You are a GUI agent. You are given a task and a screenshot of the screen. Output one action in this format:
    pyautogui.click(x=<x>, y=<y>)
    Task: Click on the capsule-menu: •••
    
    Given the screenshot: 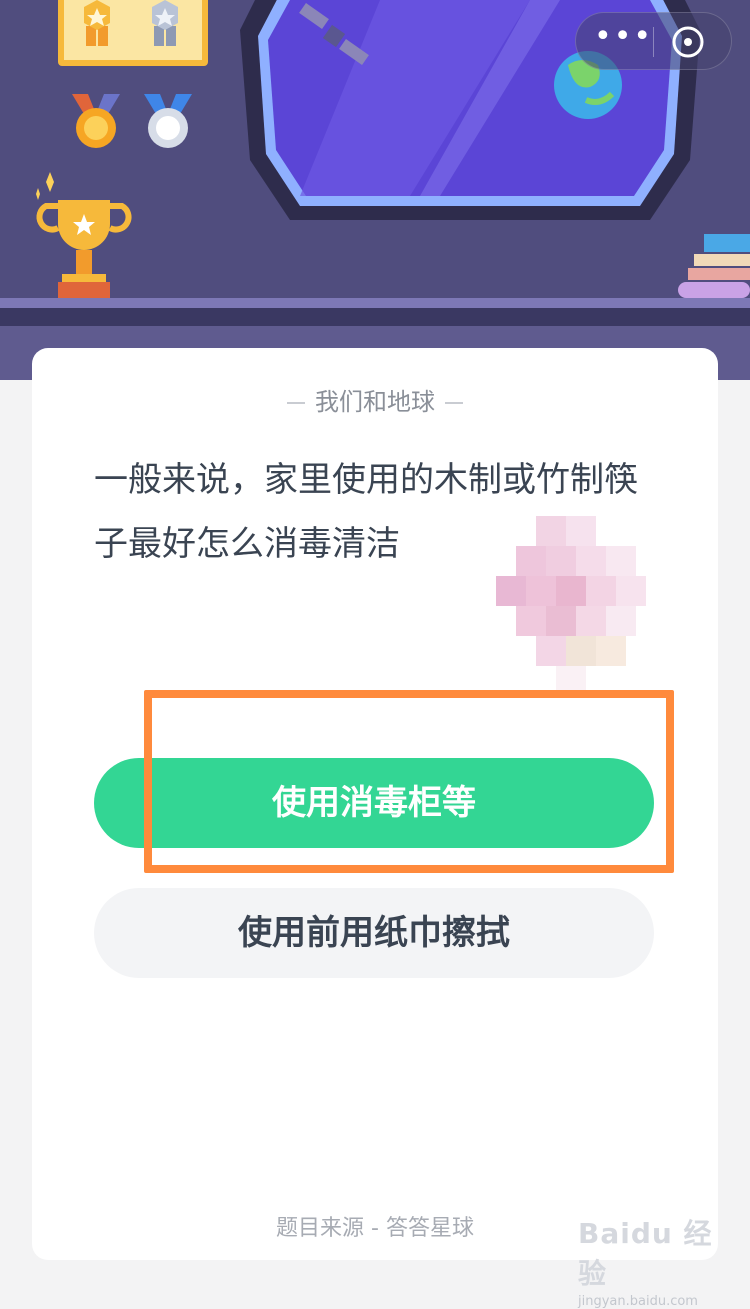 What is the action you would take?
    pyautogui.click(x=653, y=41)
    